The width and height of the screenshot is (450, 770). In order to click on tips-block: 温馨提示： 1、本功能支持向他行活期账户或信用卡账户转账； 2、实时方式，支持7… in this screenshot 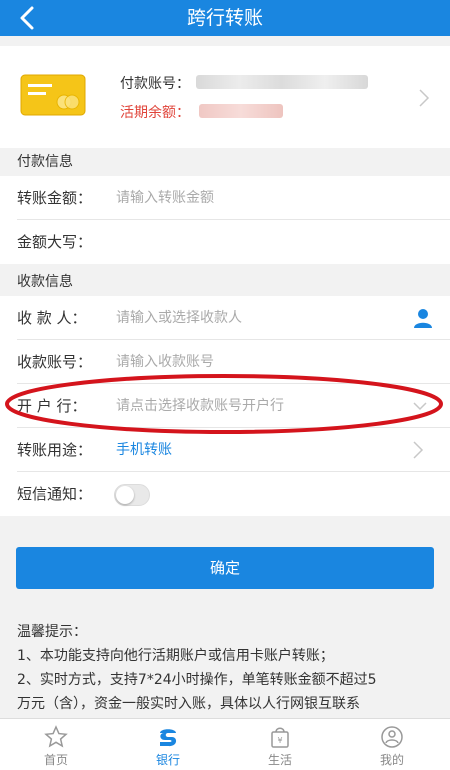, I will do `click(227, 668)`.